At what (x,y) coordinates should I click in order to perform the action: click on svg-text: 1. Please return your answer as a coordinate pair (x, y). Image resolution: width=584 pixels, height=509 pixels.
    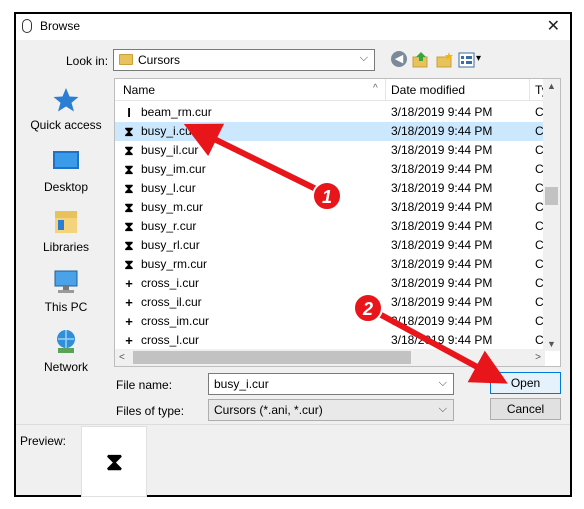
    Looking at the image, I should click on (327, 197).